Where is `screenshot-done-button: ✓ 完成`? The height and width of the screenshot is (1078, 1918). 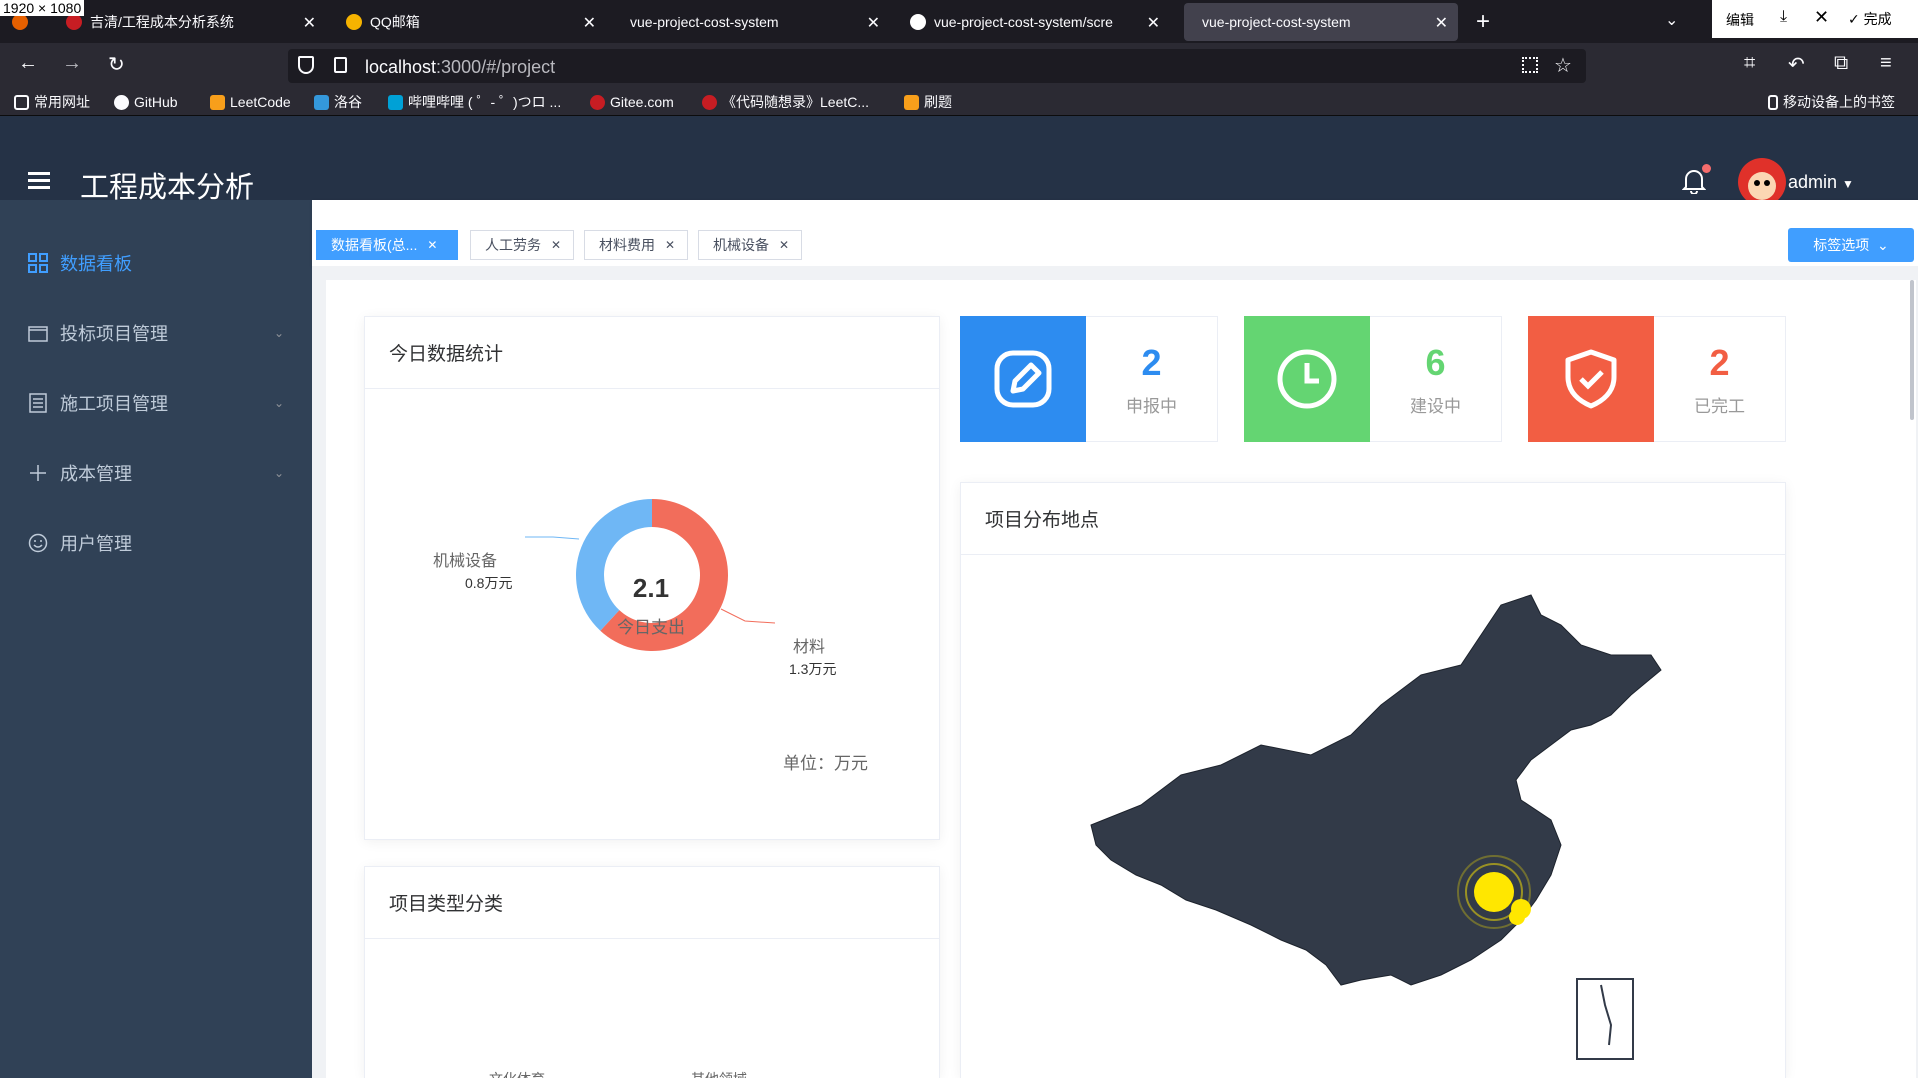 screenshot-done-button: ✓ 完成 is located at coordinates (1870, 19).